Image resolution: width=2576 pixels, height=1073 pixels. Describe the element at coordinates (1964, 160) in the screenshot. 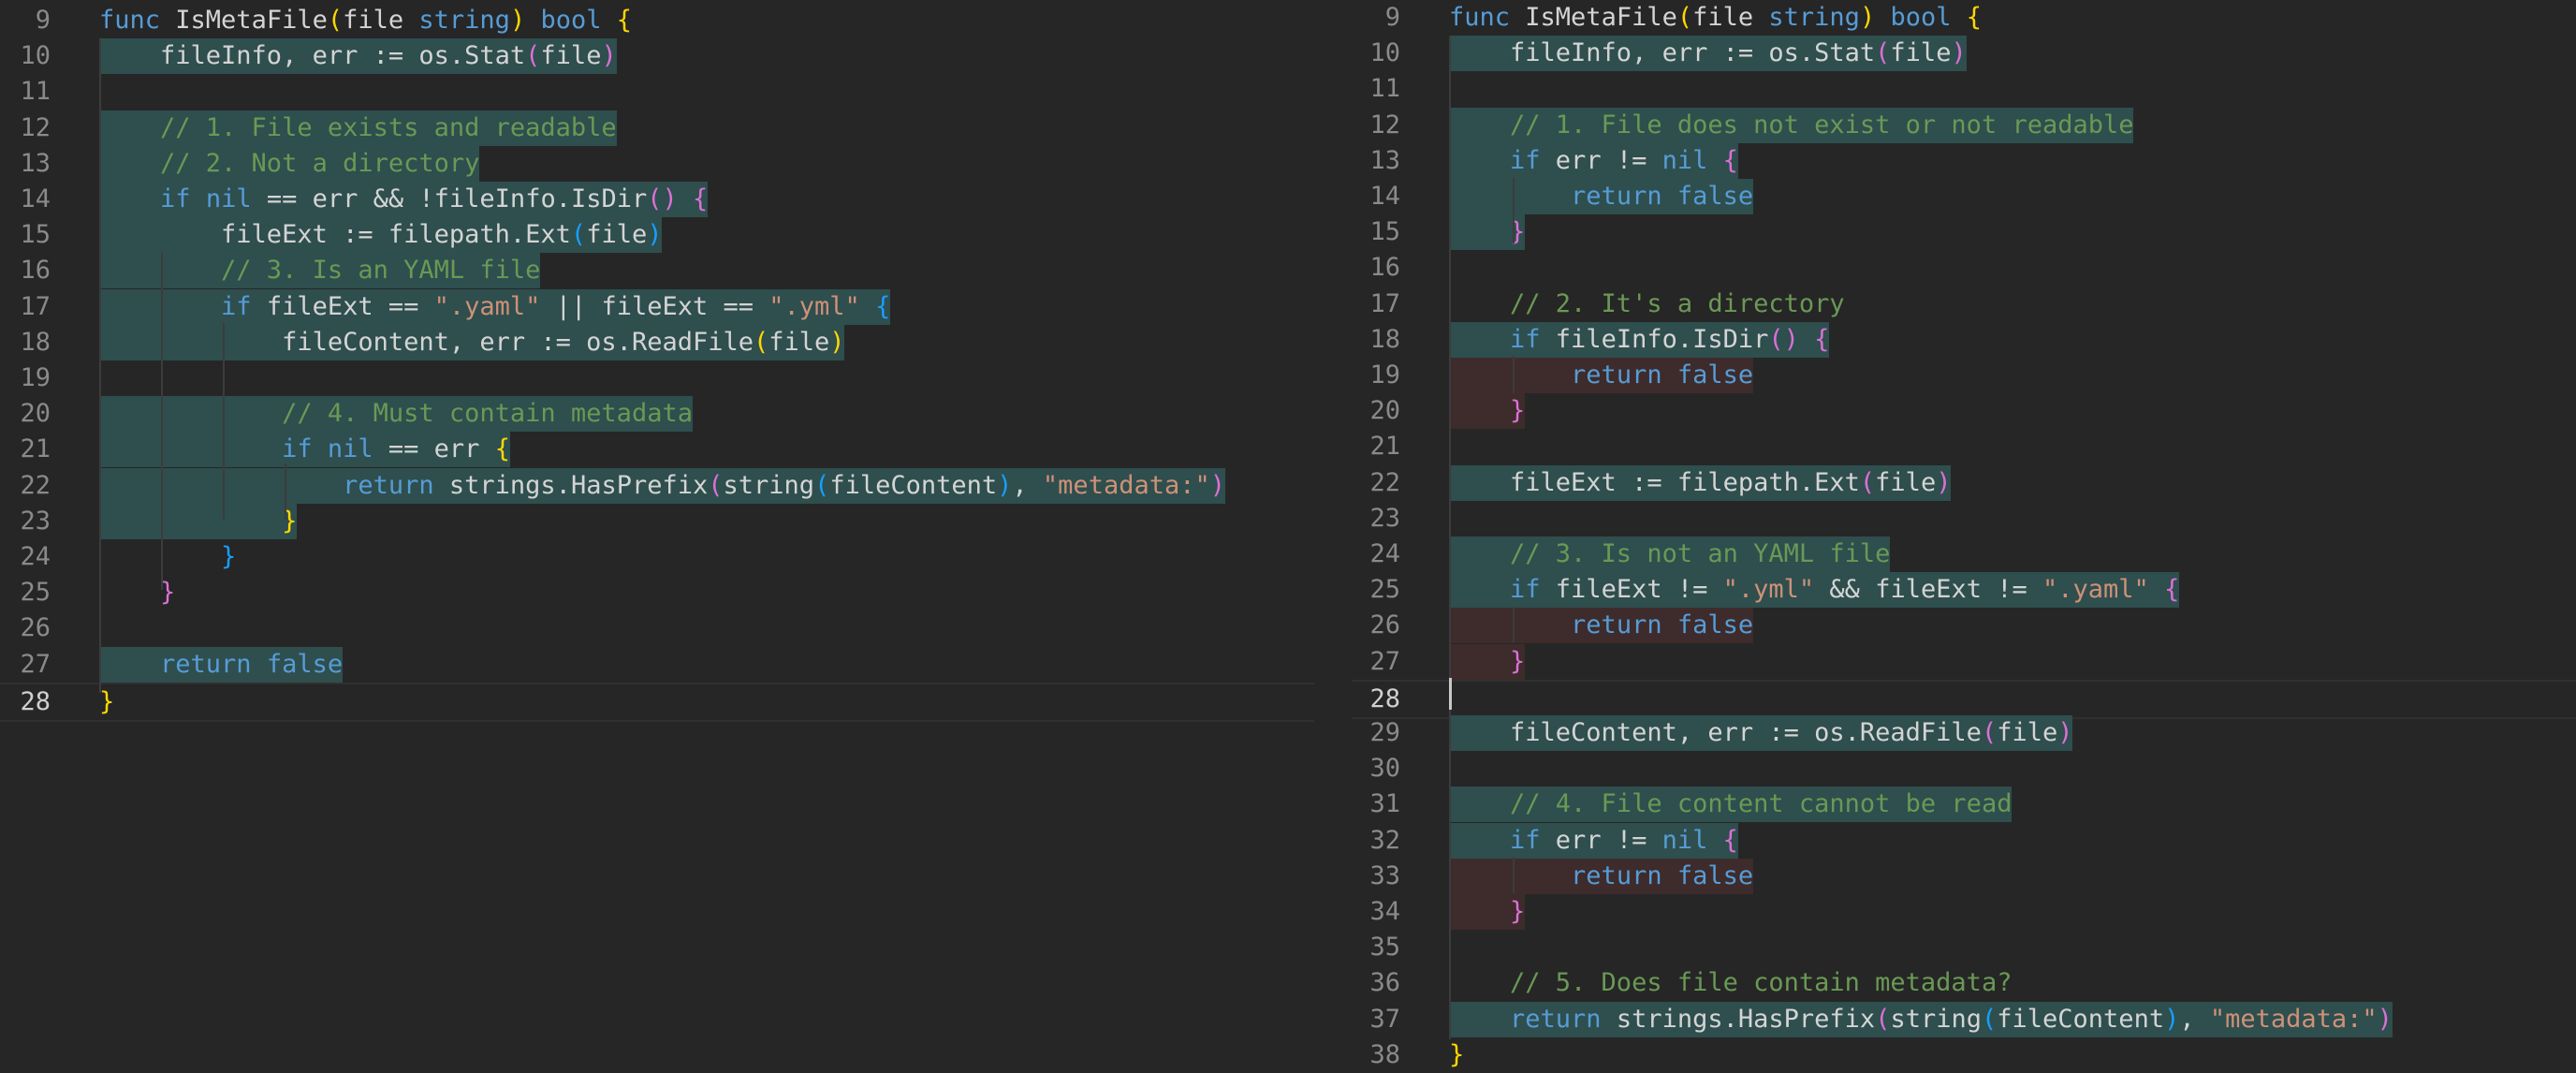

I see `code-line: 13 if err != nil {` at that location.